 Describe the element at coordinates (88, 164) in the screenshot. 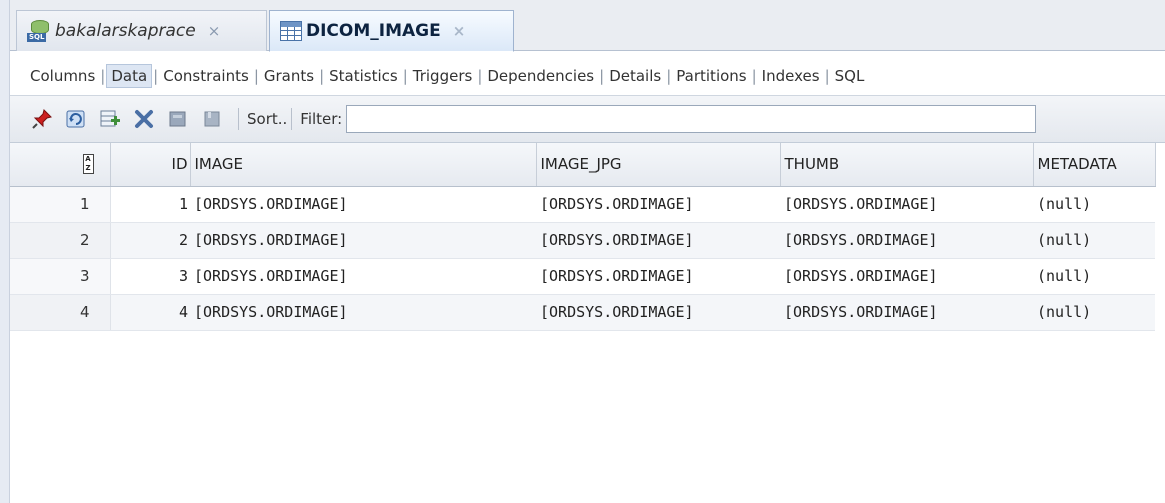

I see `sort-az-icon: AZ` at that location.